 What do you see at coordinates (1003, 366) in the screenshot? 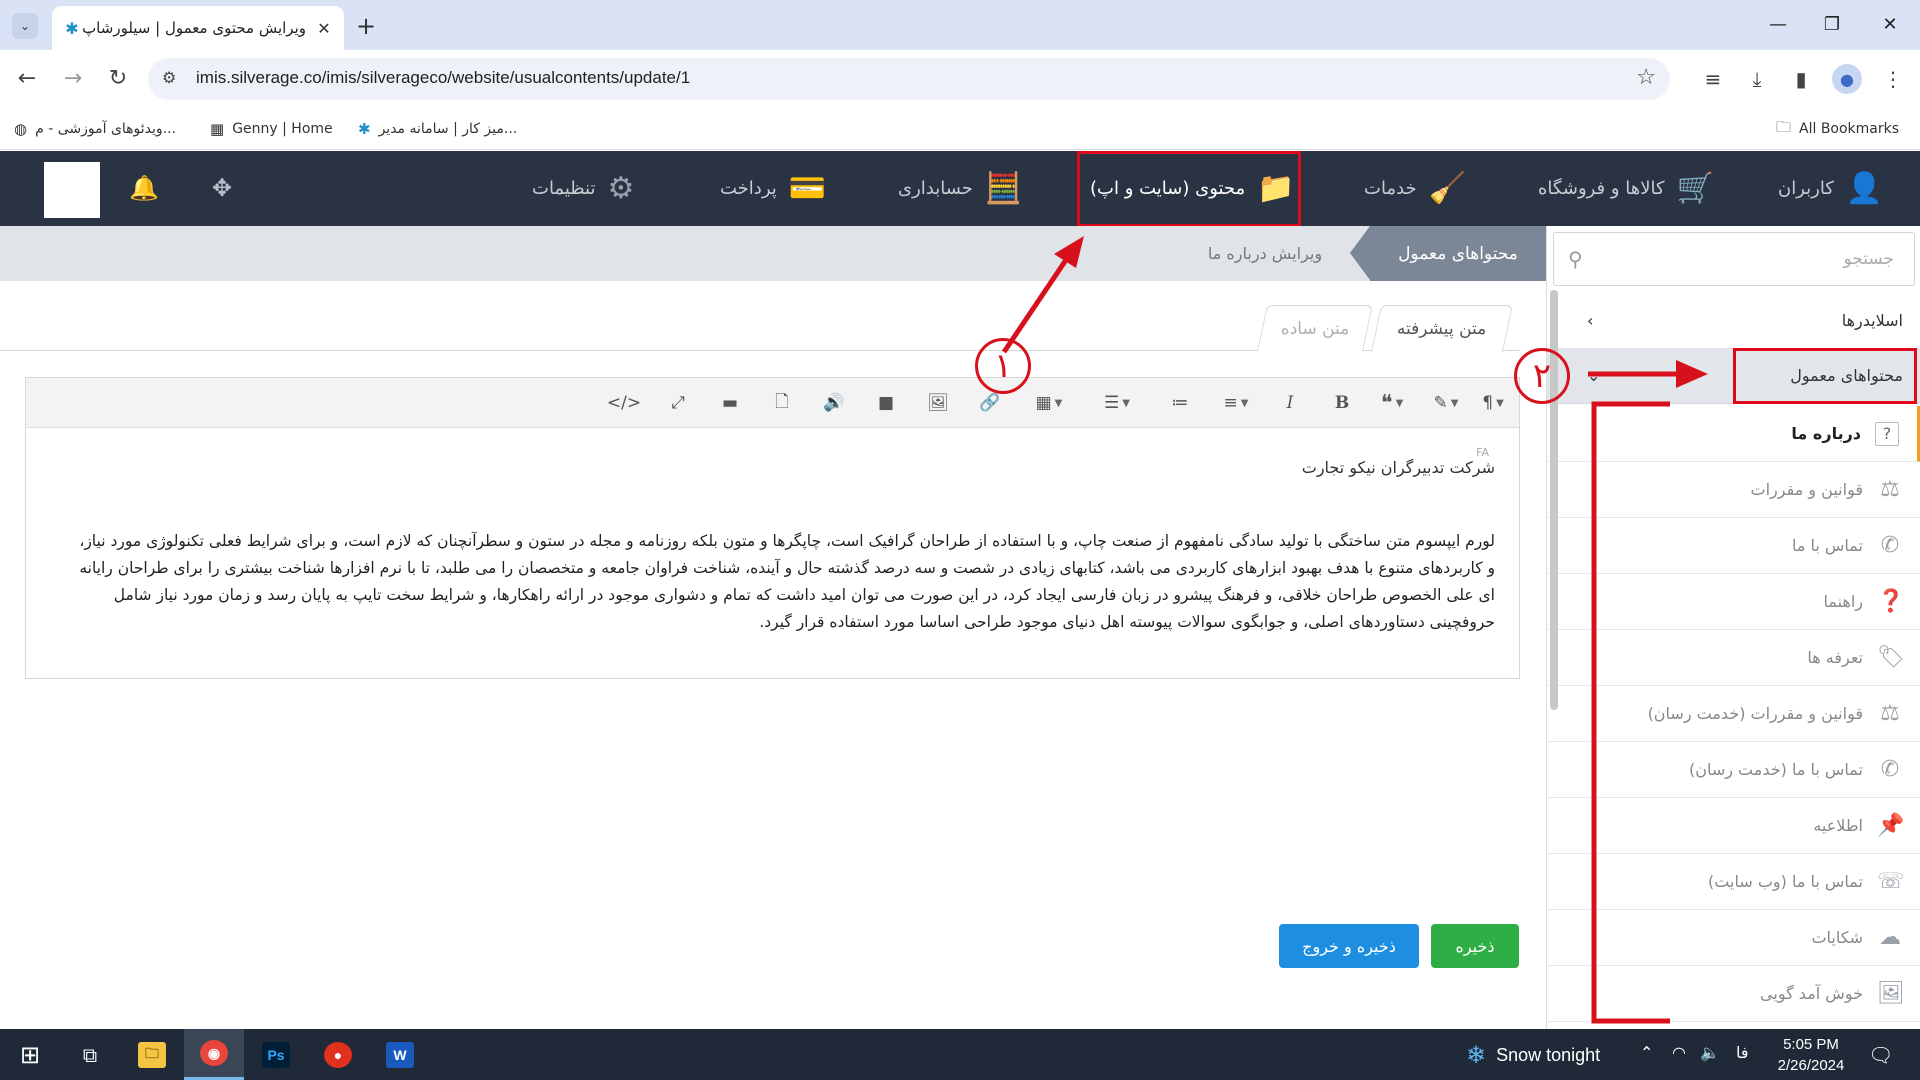
I see `annotation-step-one: ١` at bounding box center [1003, 366].